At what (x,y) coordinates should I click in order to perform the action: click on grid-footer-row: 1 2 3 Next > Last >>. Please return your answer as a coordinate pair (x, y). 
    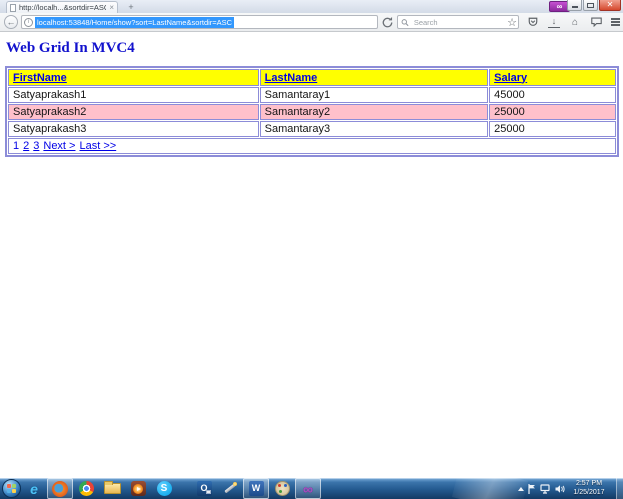
    Looking at the image, I should click on (312, 146).